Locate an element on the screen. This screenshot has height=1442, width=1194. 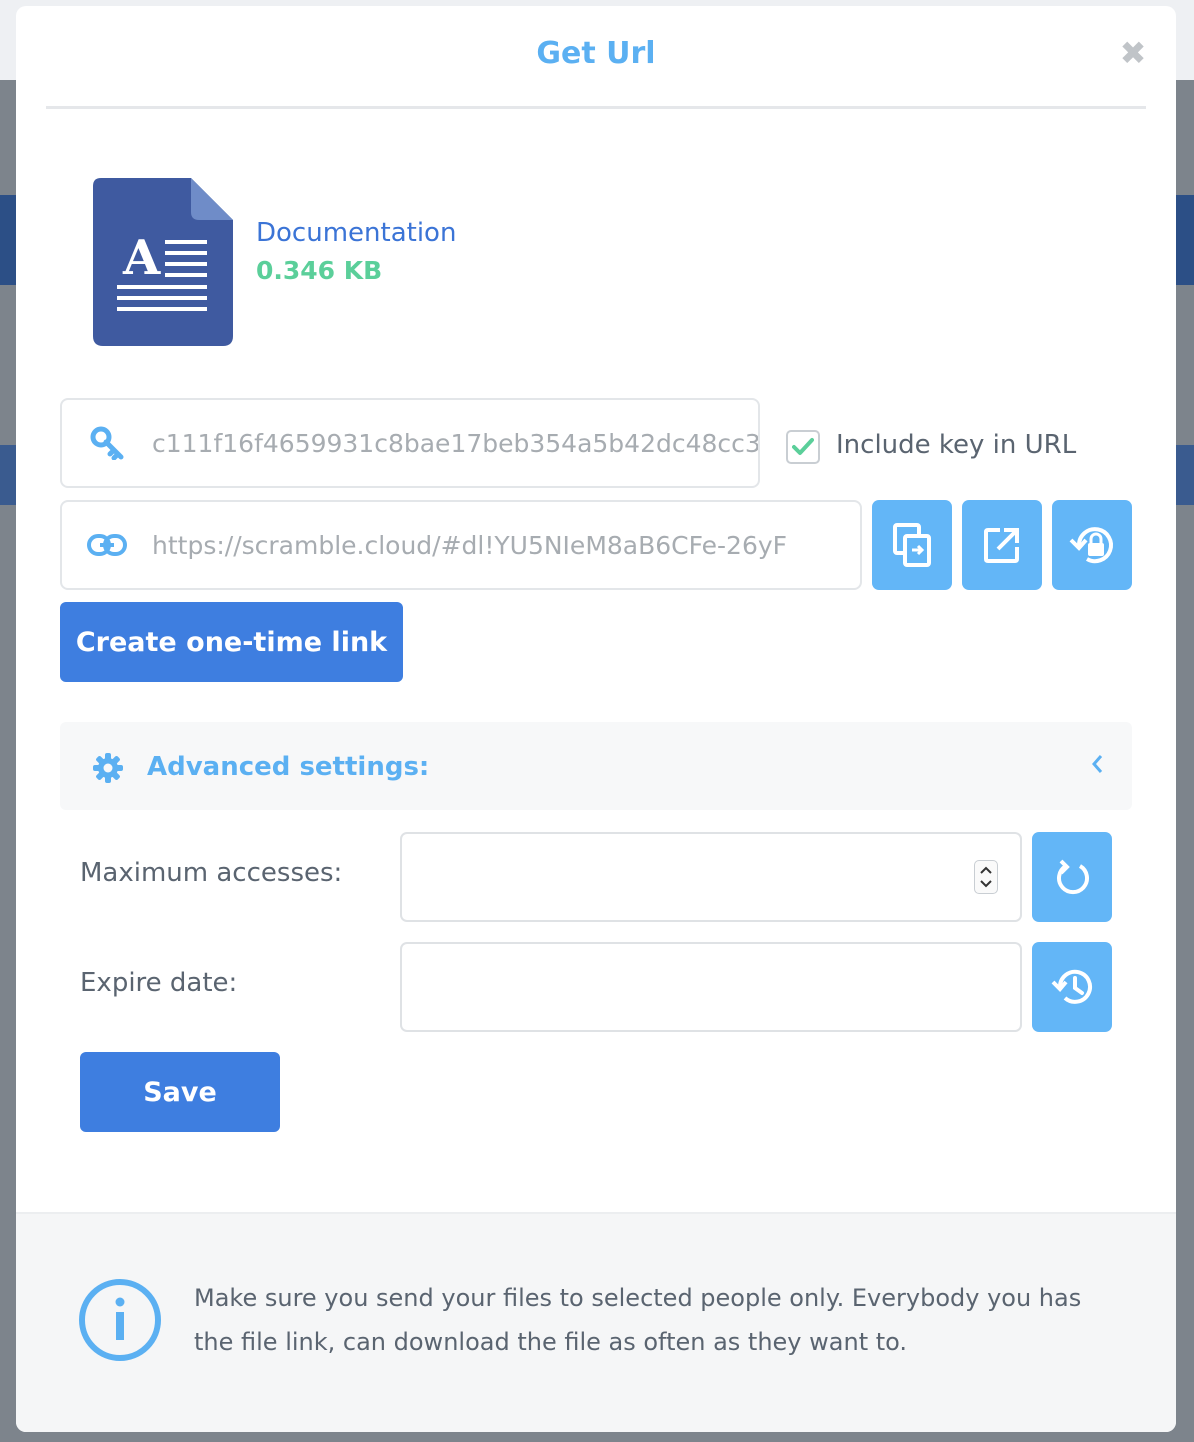
expire-date-label: Expire date: is located at coordinates (159, 983).